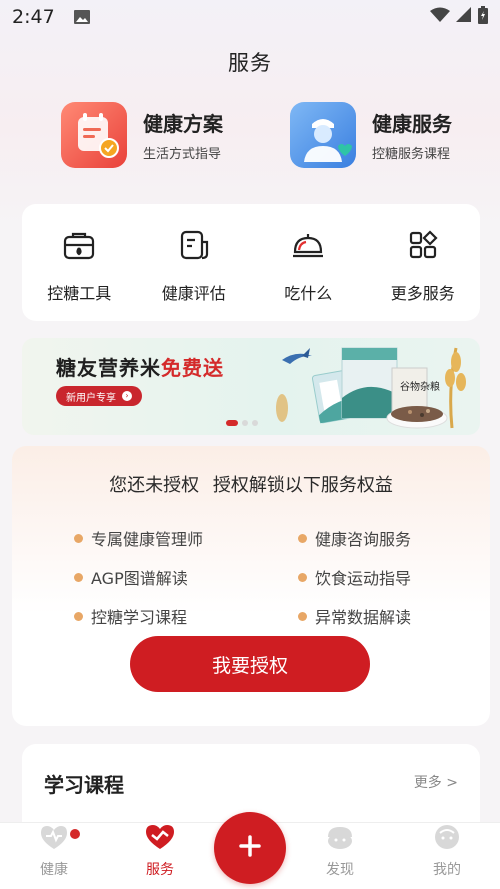  I want to click on banner-tag: 新用户专享 ›, so click(99, 396).